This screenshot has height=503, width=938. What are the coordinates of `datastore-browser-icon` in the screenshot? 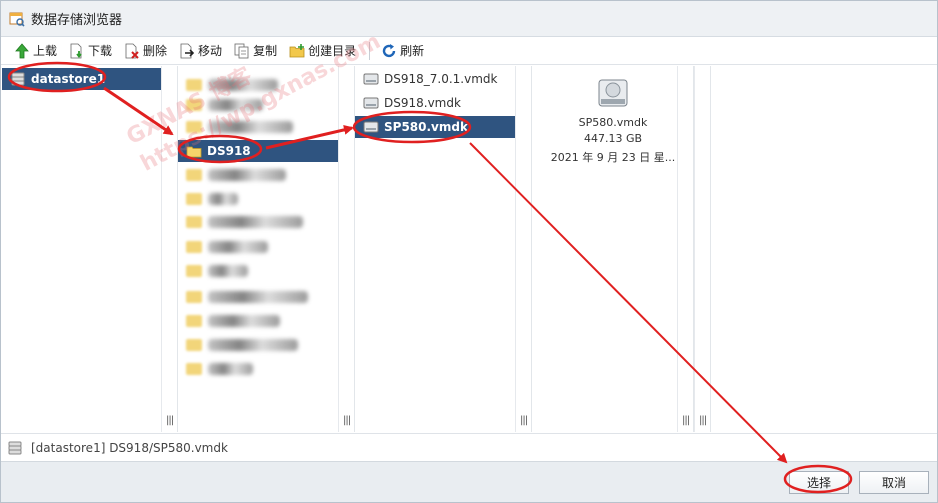 It's located at (17, 19).